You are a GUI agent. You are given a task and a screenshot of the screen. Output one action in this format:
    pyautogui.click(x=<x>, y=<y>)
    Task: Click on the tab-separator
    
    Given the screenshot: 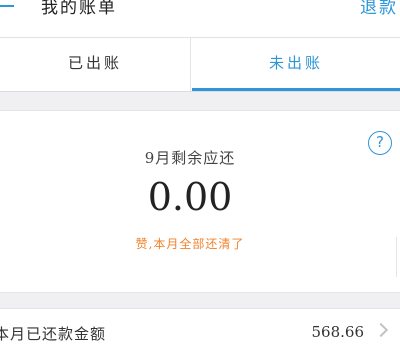 What is the action you would take?
    pyautogui.click(x=190, y=64)
    